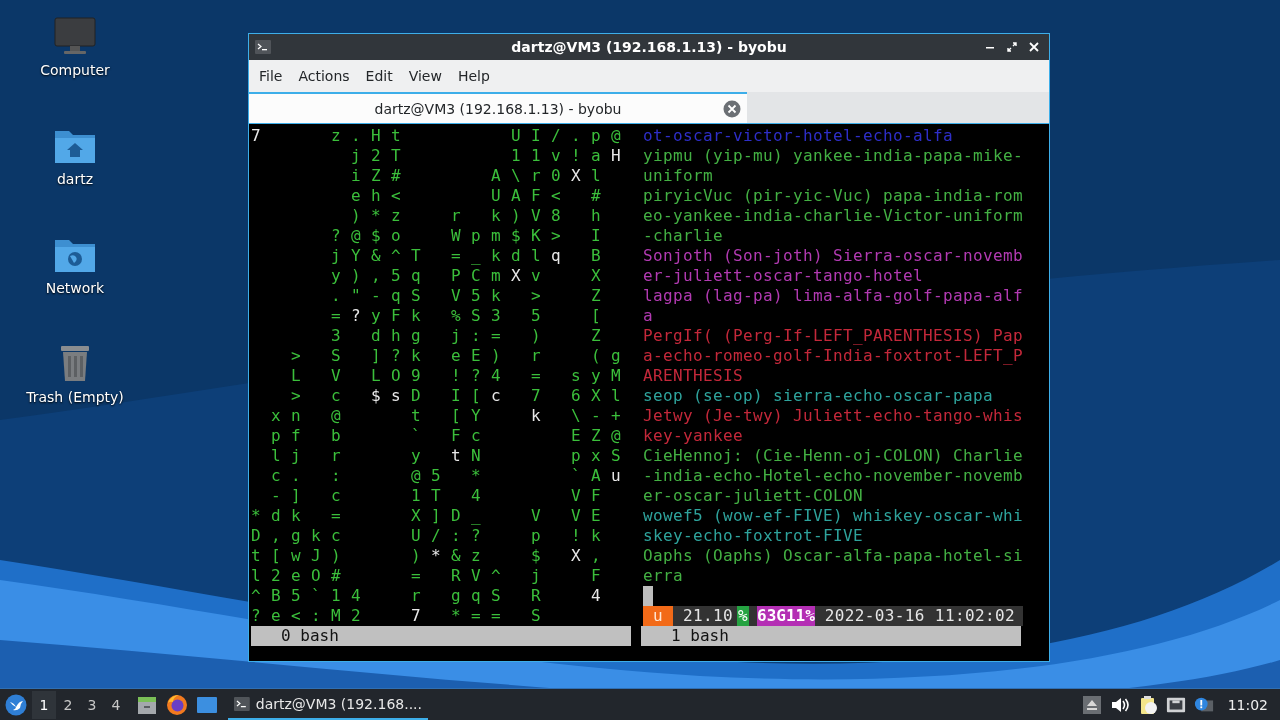 The width and height of the screenshot is (1280, 720). I want to click on workspace-button: 4, so click(116, 704).